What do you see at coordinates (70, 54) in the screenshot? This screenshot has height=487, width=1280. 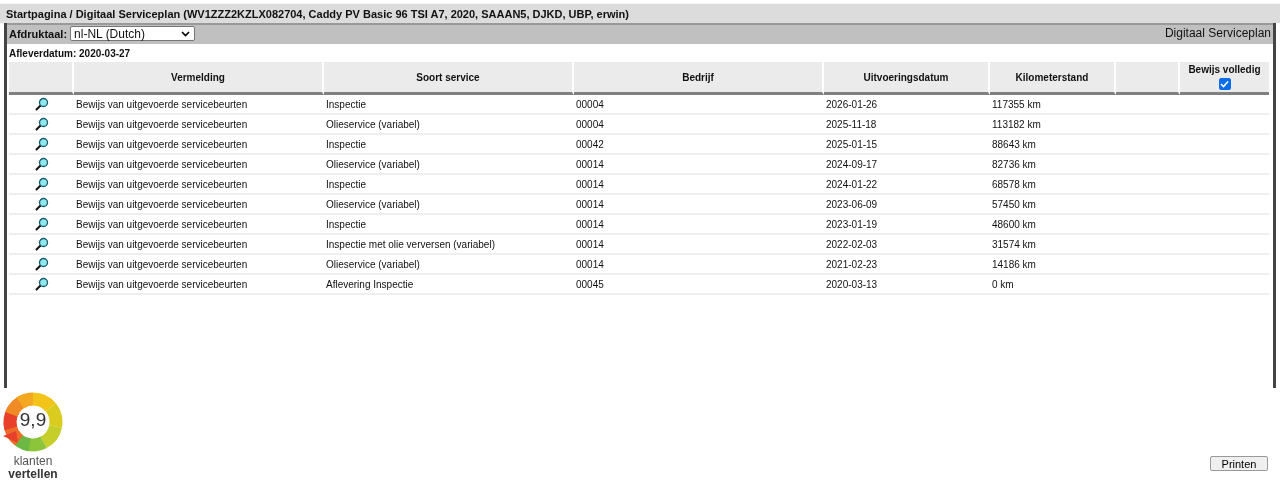 I see `delivery-date: Afleverdatum: 2020-03-27` at bounding box center [70, 54].